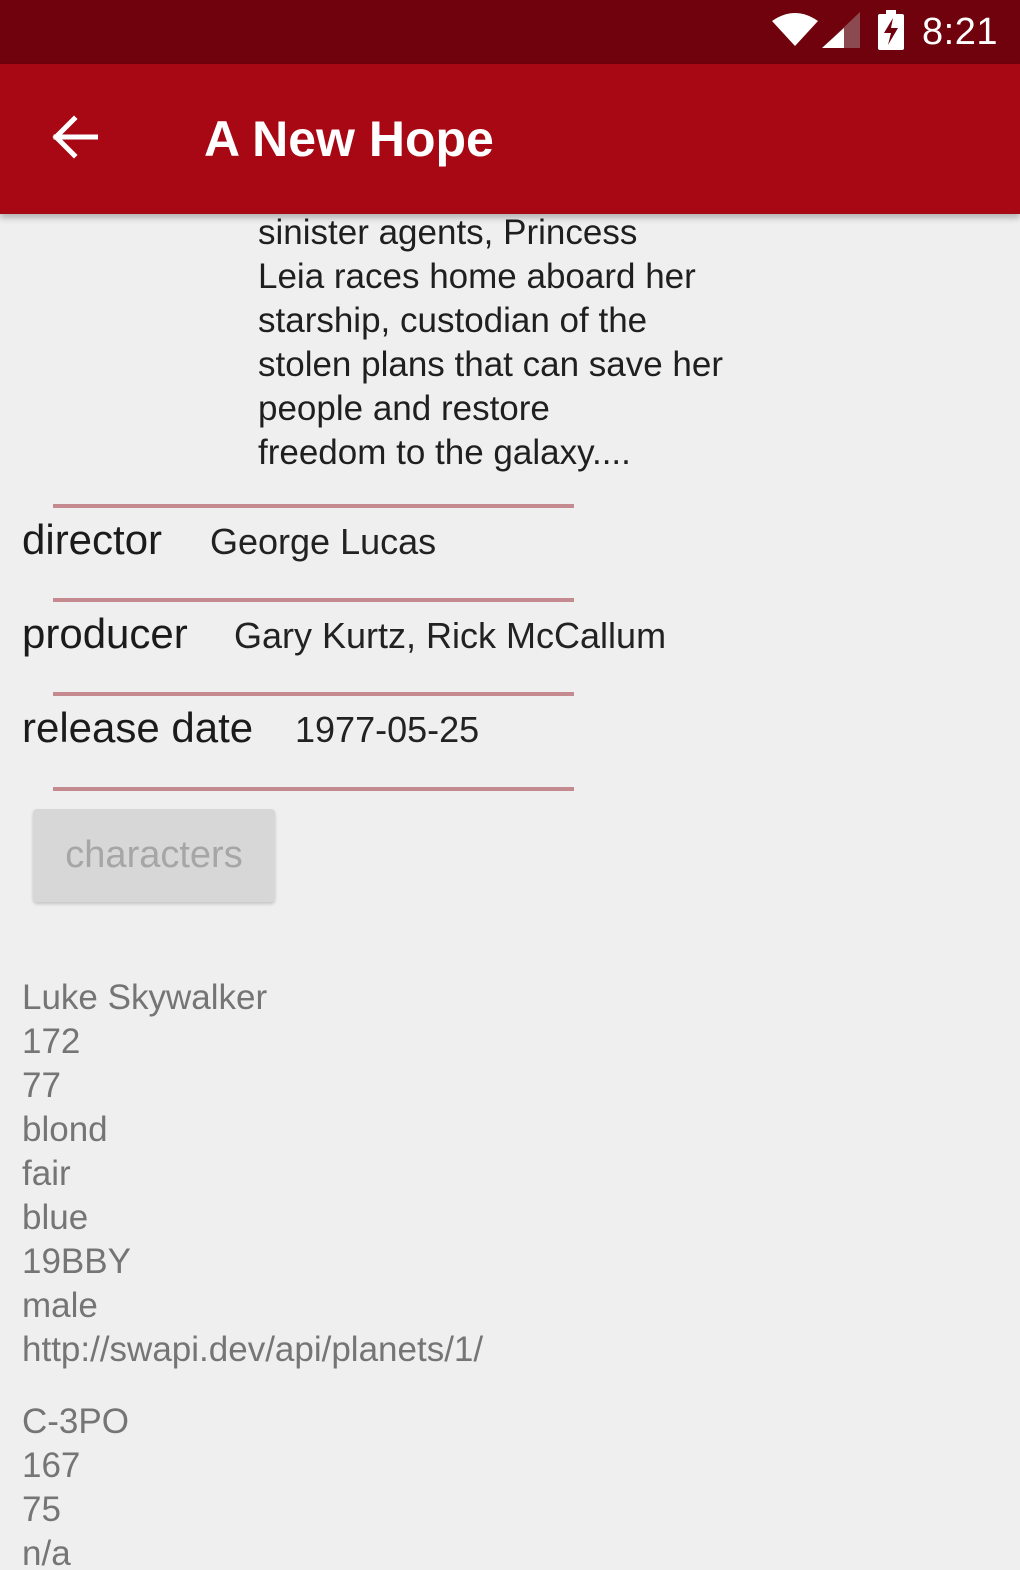 The height and width of the screenshot is (1570, 1020). Describe the element at coordinates (404, 408) in the screenshot. I see `crawl-line: people and restore` at that location.